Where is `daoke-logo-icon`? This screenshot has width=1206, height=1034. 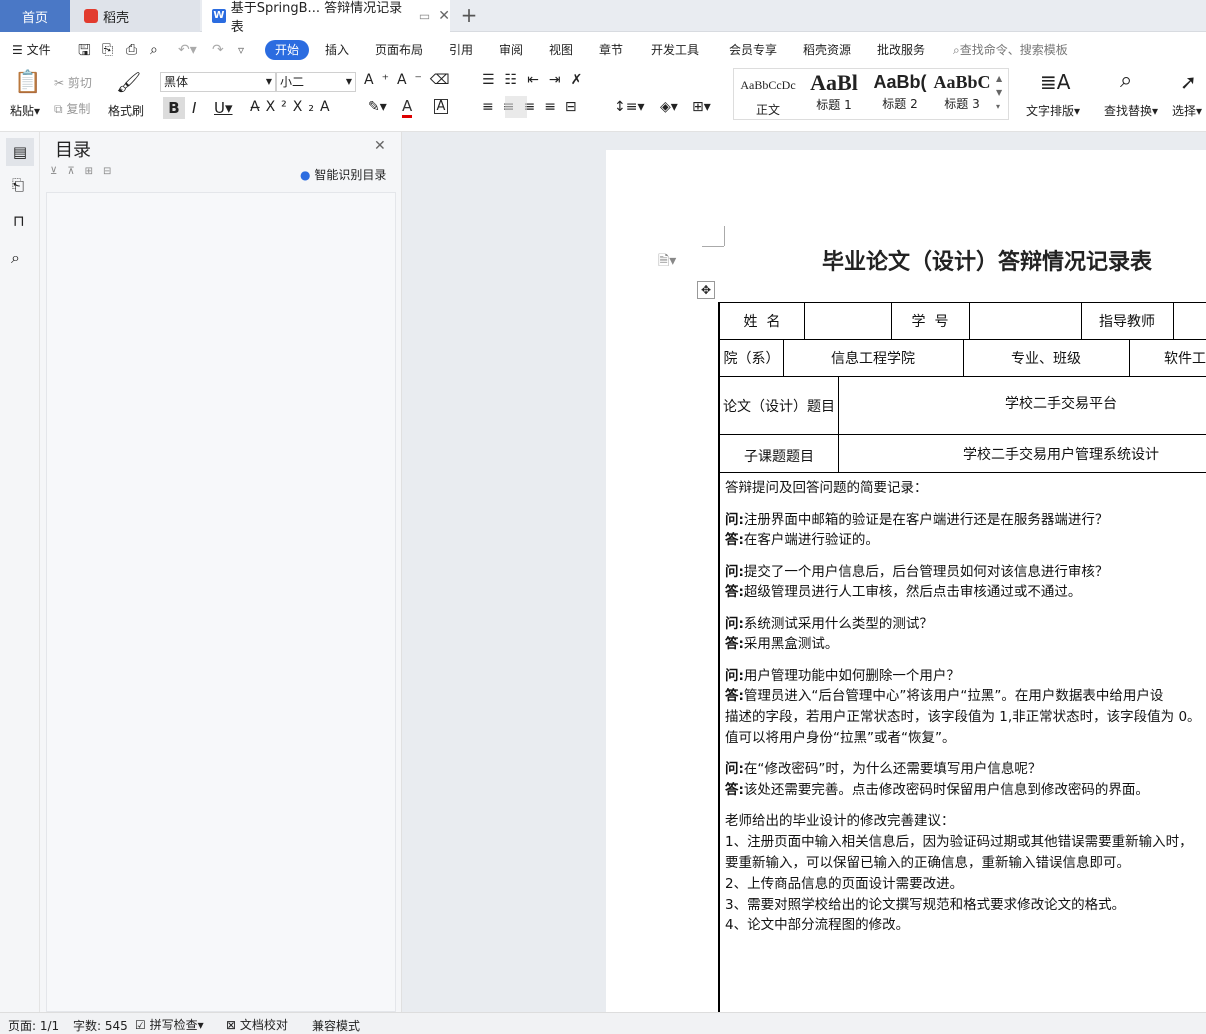
daoke-logo-icon is located at coordinates (91, 16).